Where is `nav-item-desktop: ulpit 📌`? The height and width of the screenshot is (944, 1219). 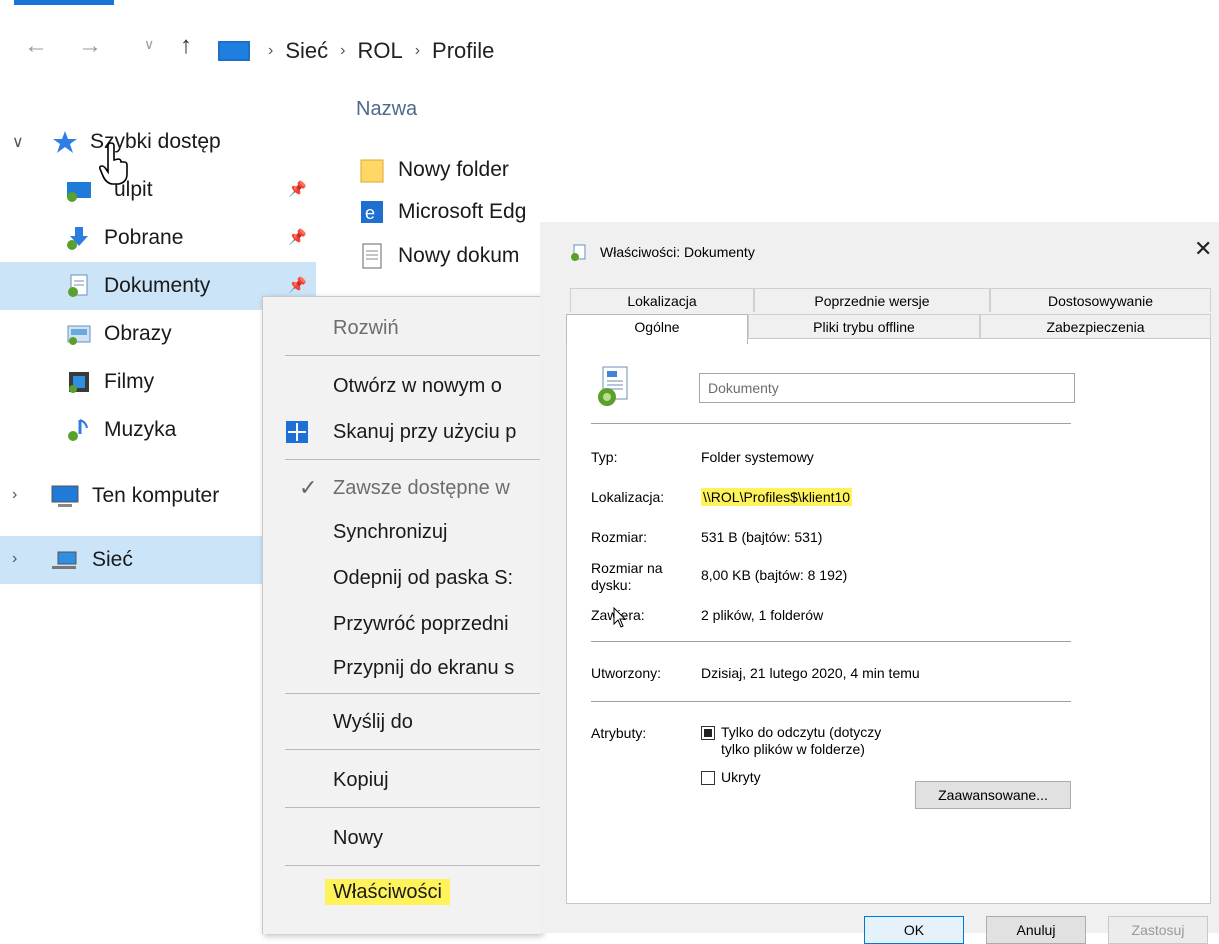
nav-item-desktop: ulpit 📌 is located at coordinates (158, 190).